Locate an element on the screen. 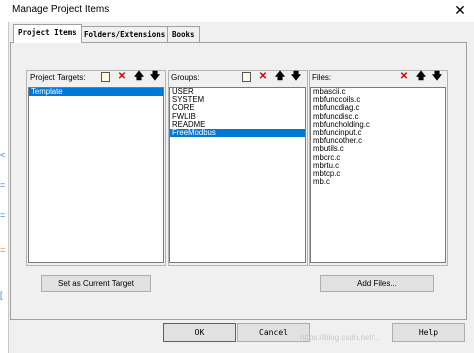  project-targets-list: Template is located at coordinates (96, 175).